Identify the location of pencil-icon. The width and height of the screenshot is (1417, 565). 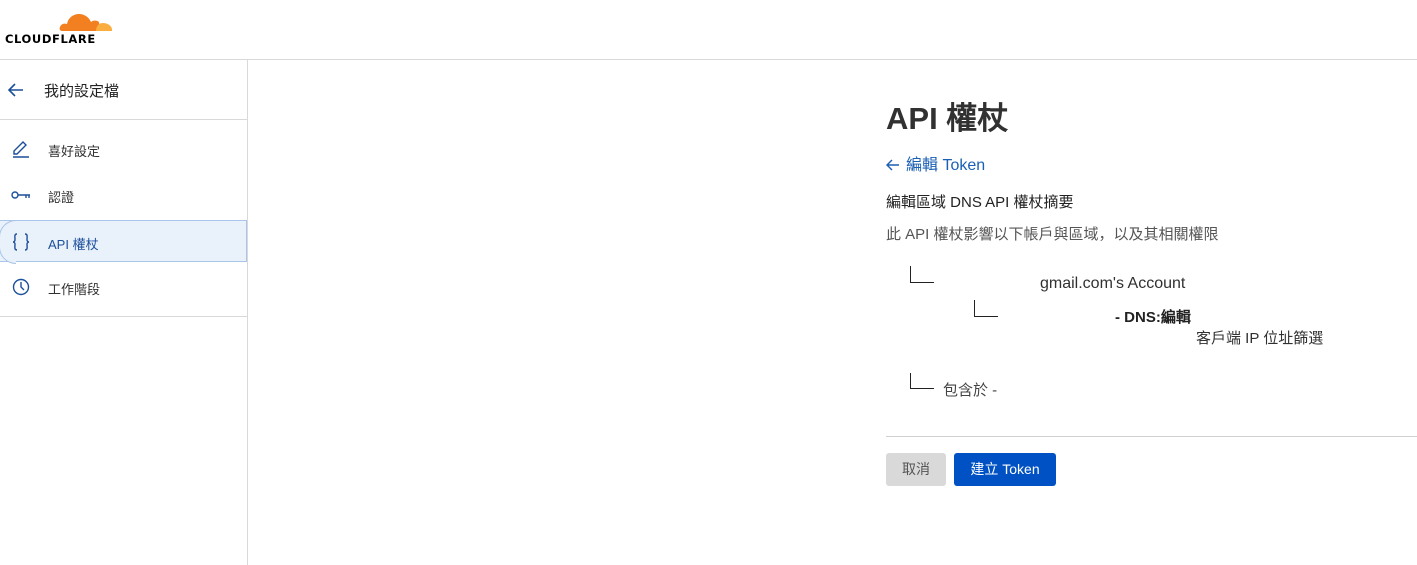
(21, 149).